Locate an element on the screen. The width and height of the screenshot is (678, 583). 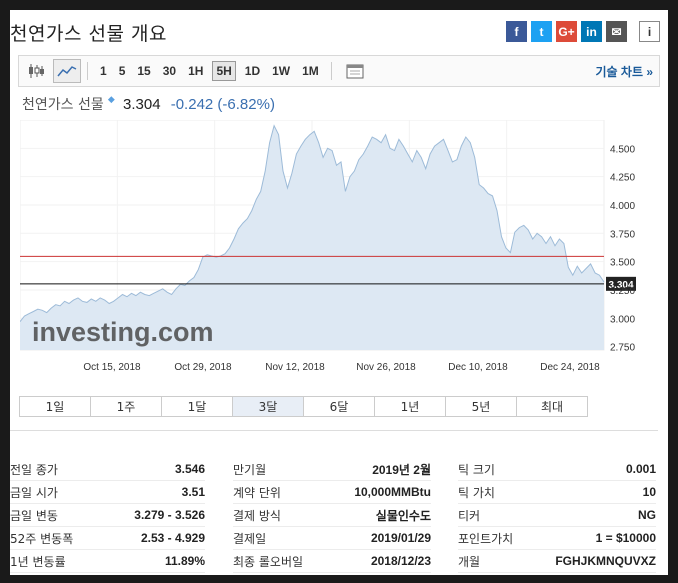
stat-label: 티커 is located at coordinates (469, 515).